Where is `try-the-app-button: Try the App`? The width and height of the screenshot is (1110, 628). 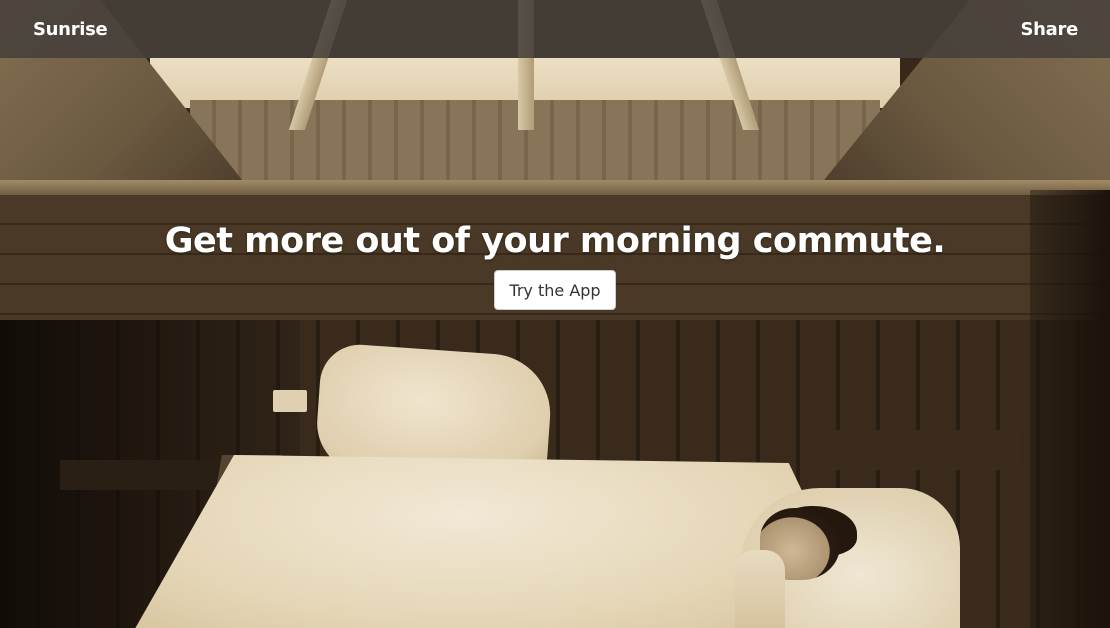
try-the-app-button: Try the App is located at coordinates (555, 290).